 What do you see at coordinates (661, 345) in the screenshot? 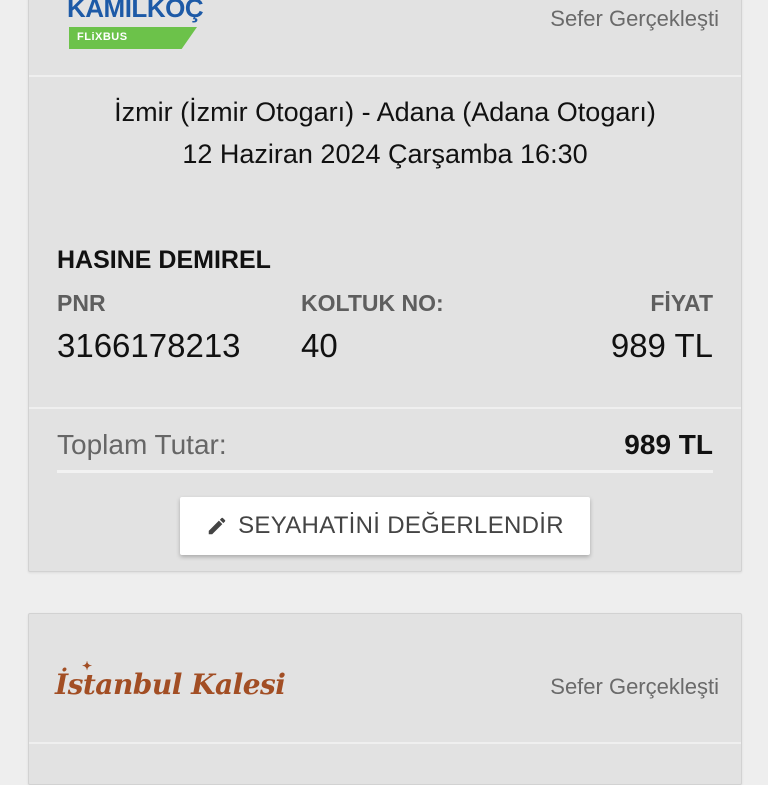
I see `price-value: 989 TL` at bounding box center [661, 345].